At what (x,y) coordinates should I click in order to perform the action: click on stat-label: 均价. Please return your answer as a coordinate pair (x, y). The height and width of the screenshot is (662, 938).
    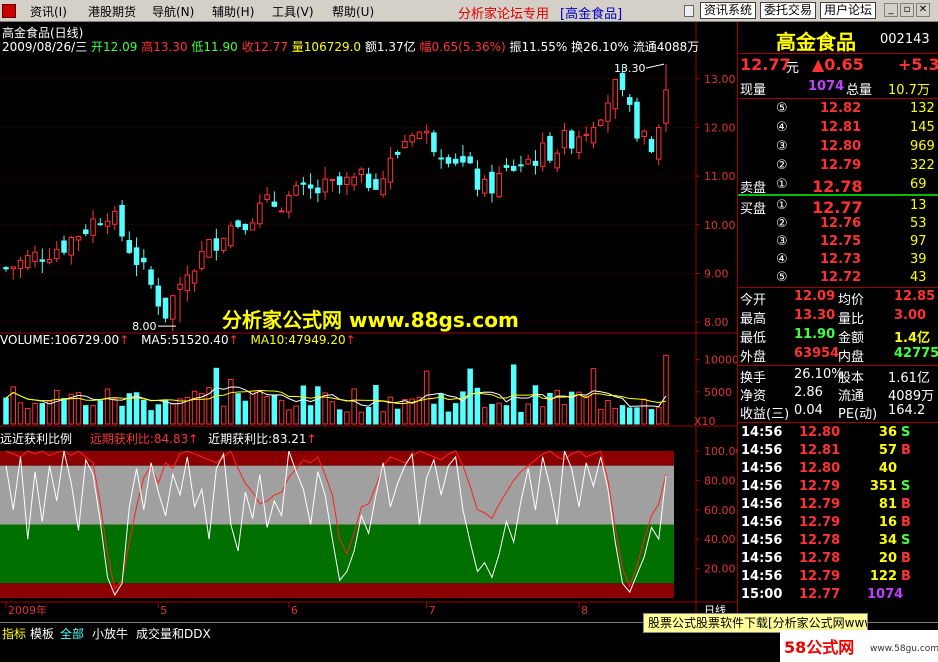
    Looking at the image, I should click on (851, 300).